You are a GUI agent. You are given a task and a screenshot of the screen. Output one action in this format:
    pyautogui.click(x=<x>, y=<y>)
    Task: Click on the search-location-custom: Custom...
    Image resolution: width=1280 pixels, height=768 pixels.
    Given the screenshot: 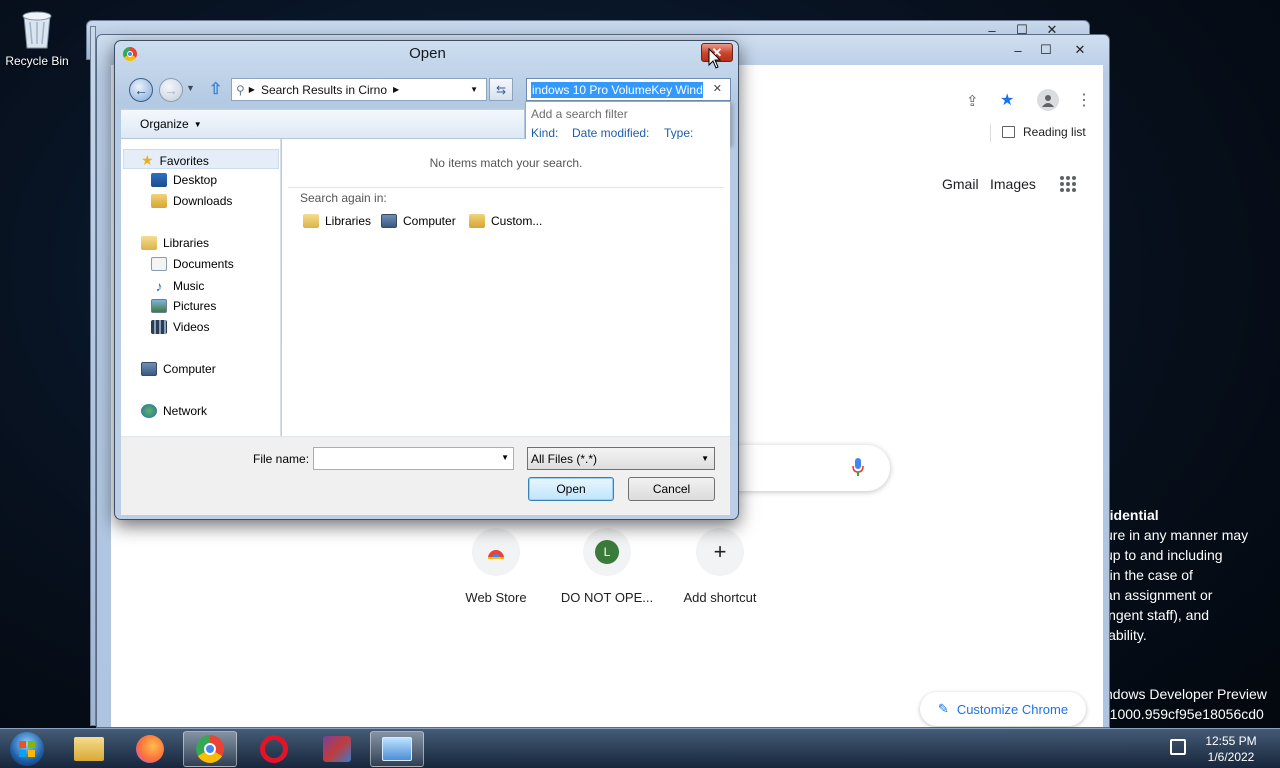 What is the action you would take?
    pyautogui.click(x=505, y=221)
    